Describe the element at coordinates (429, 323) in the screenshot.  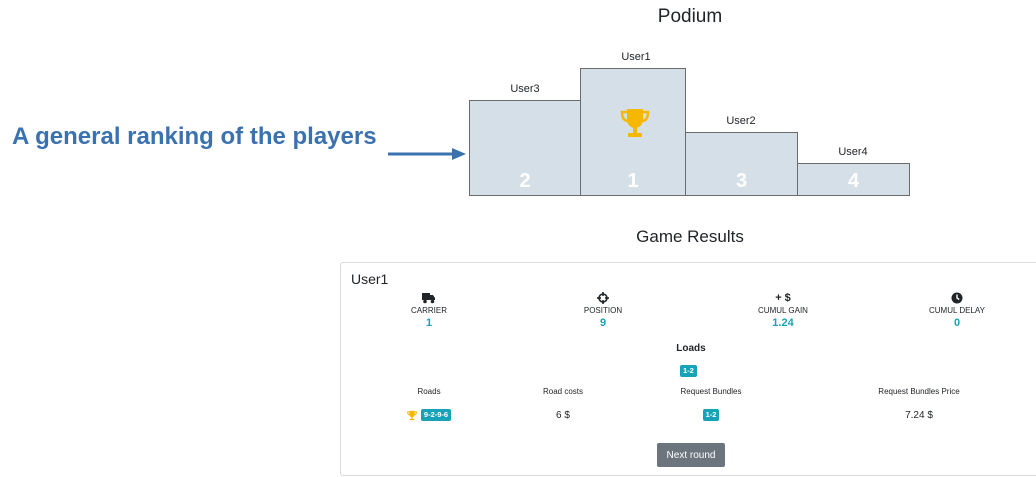
I see `stat-value: 1` at that location.